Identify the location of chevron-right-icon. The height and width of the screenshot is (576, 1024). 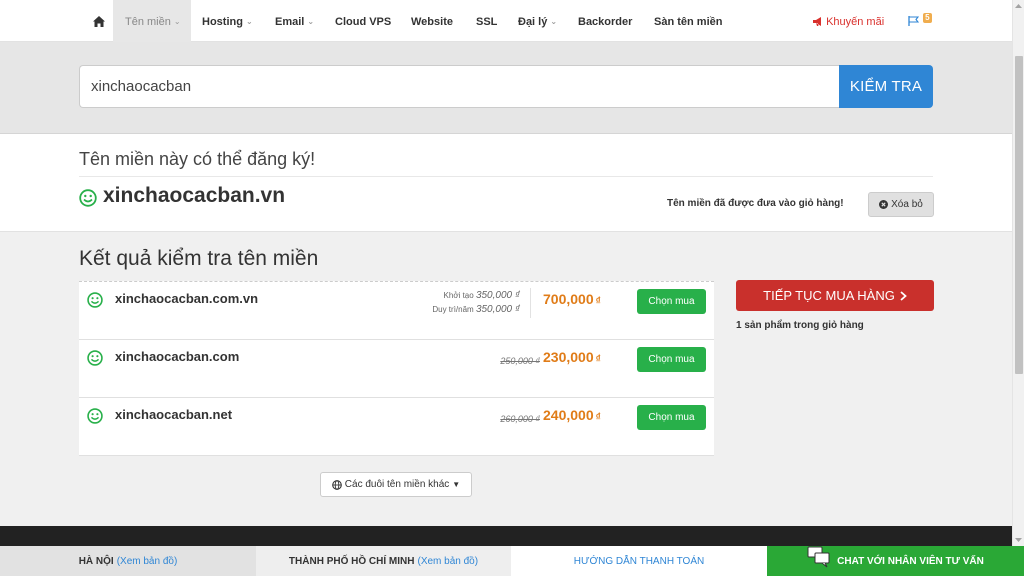
(903, 295).